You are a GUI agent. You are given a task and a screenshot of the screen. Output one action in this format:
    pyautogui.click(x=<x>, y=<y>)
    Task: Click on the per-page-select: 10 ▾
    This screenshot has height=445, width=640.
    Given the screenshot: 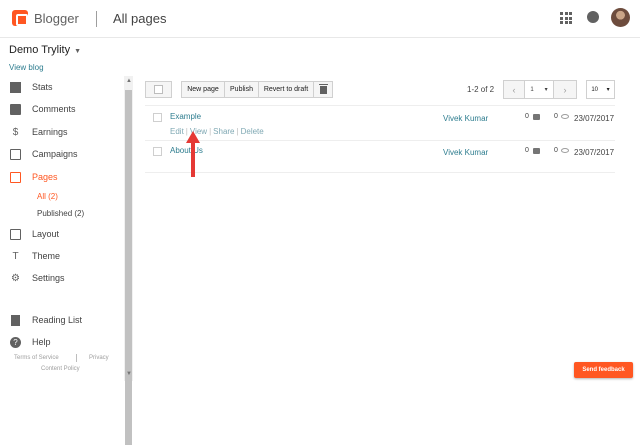 What is the action you would take?
    pyautogui.click(x=600, y=89)
    